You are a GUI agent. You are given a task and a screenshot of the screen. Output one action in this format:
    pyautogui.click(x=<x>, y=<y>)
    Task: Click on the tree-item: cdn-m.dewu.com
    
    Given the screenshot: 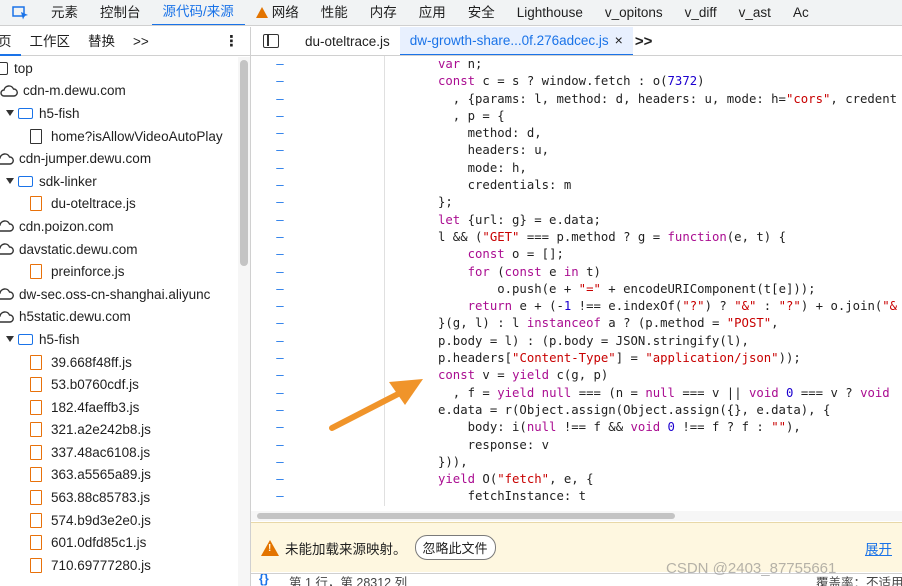 What is the action you would take?
    pyautogui.click(x=118, y=91)
    